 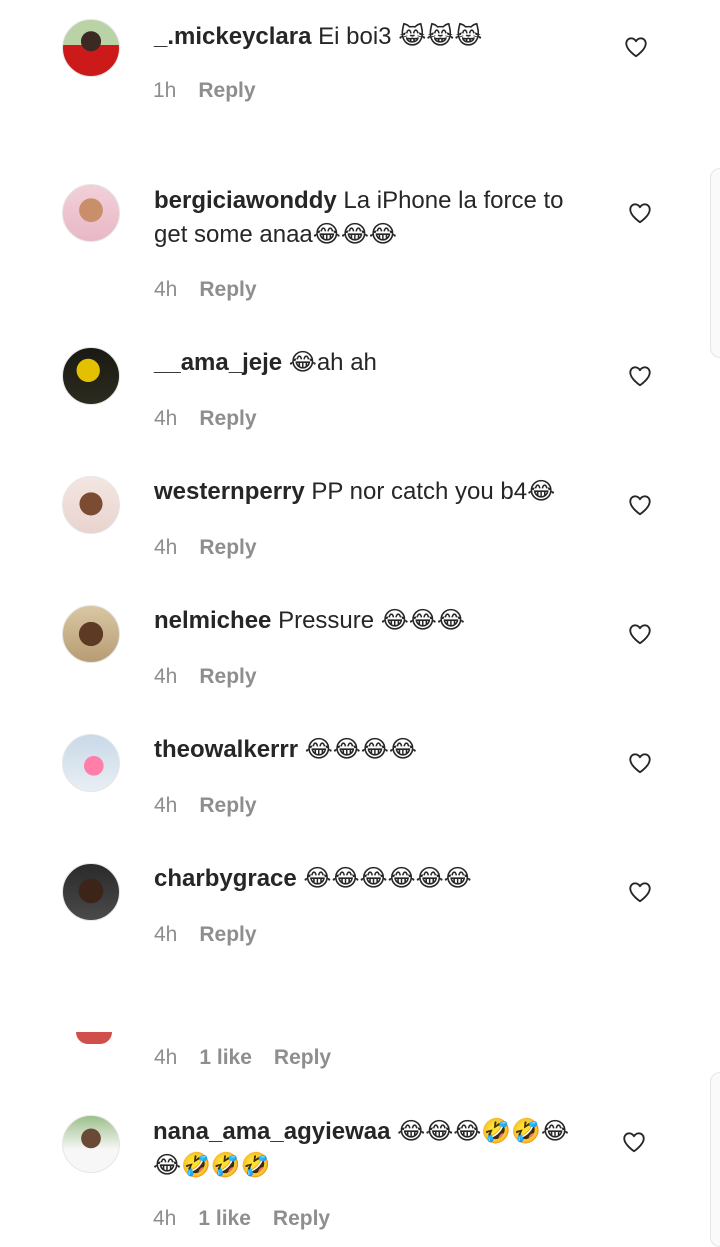 I want to click on comment-username: theowalkerrr, so click(x=226, y=749).